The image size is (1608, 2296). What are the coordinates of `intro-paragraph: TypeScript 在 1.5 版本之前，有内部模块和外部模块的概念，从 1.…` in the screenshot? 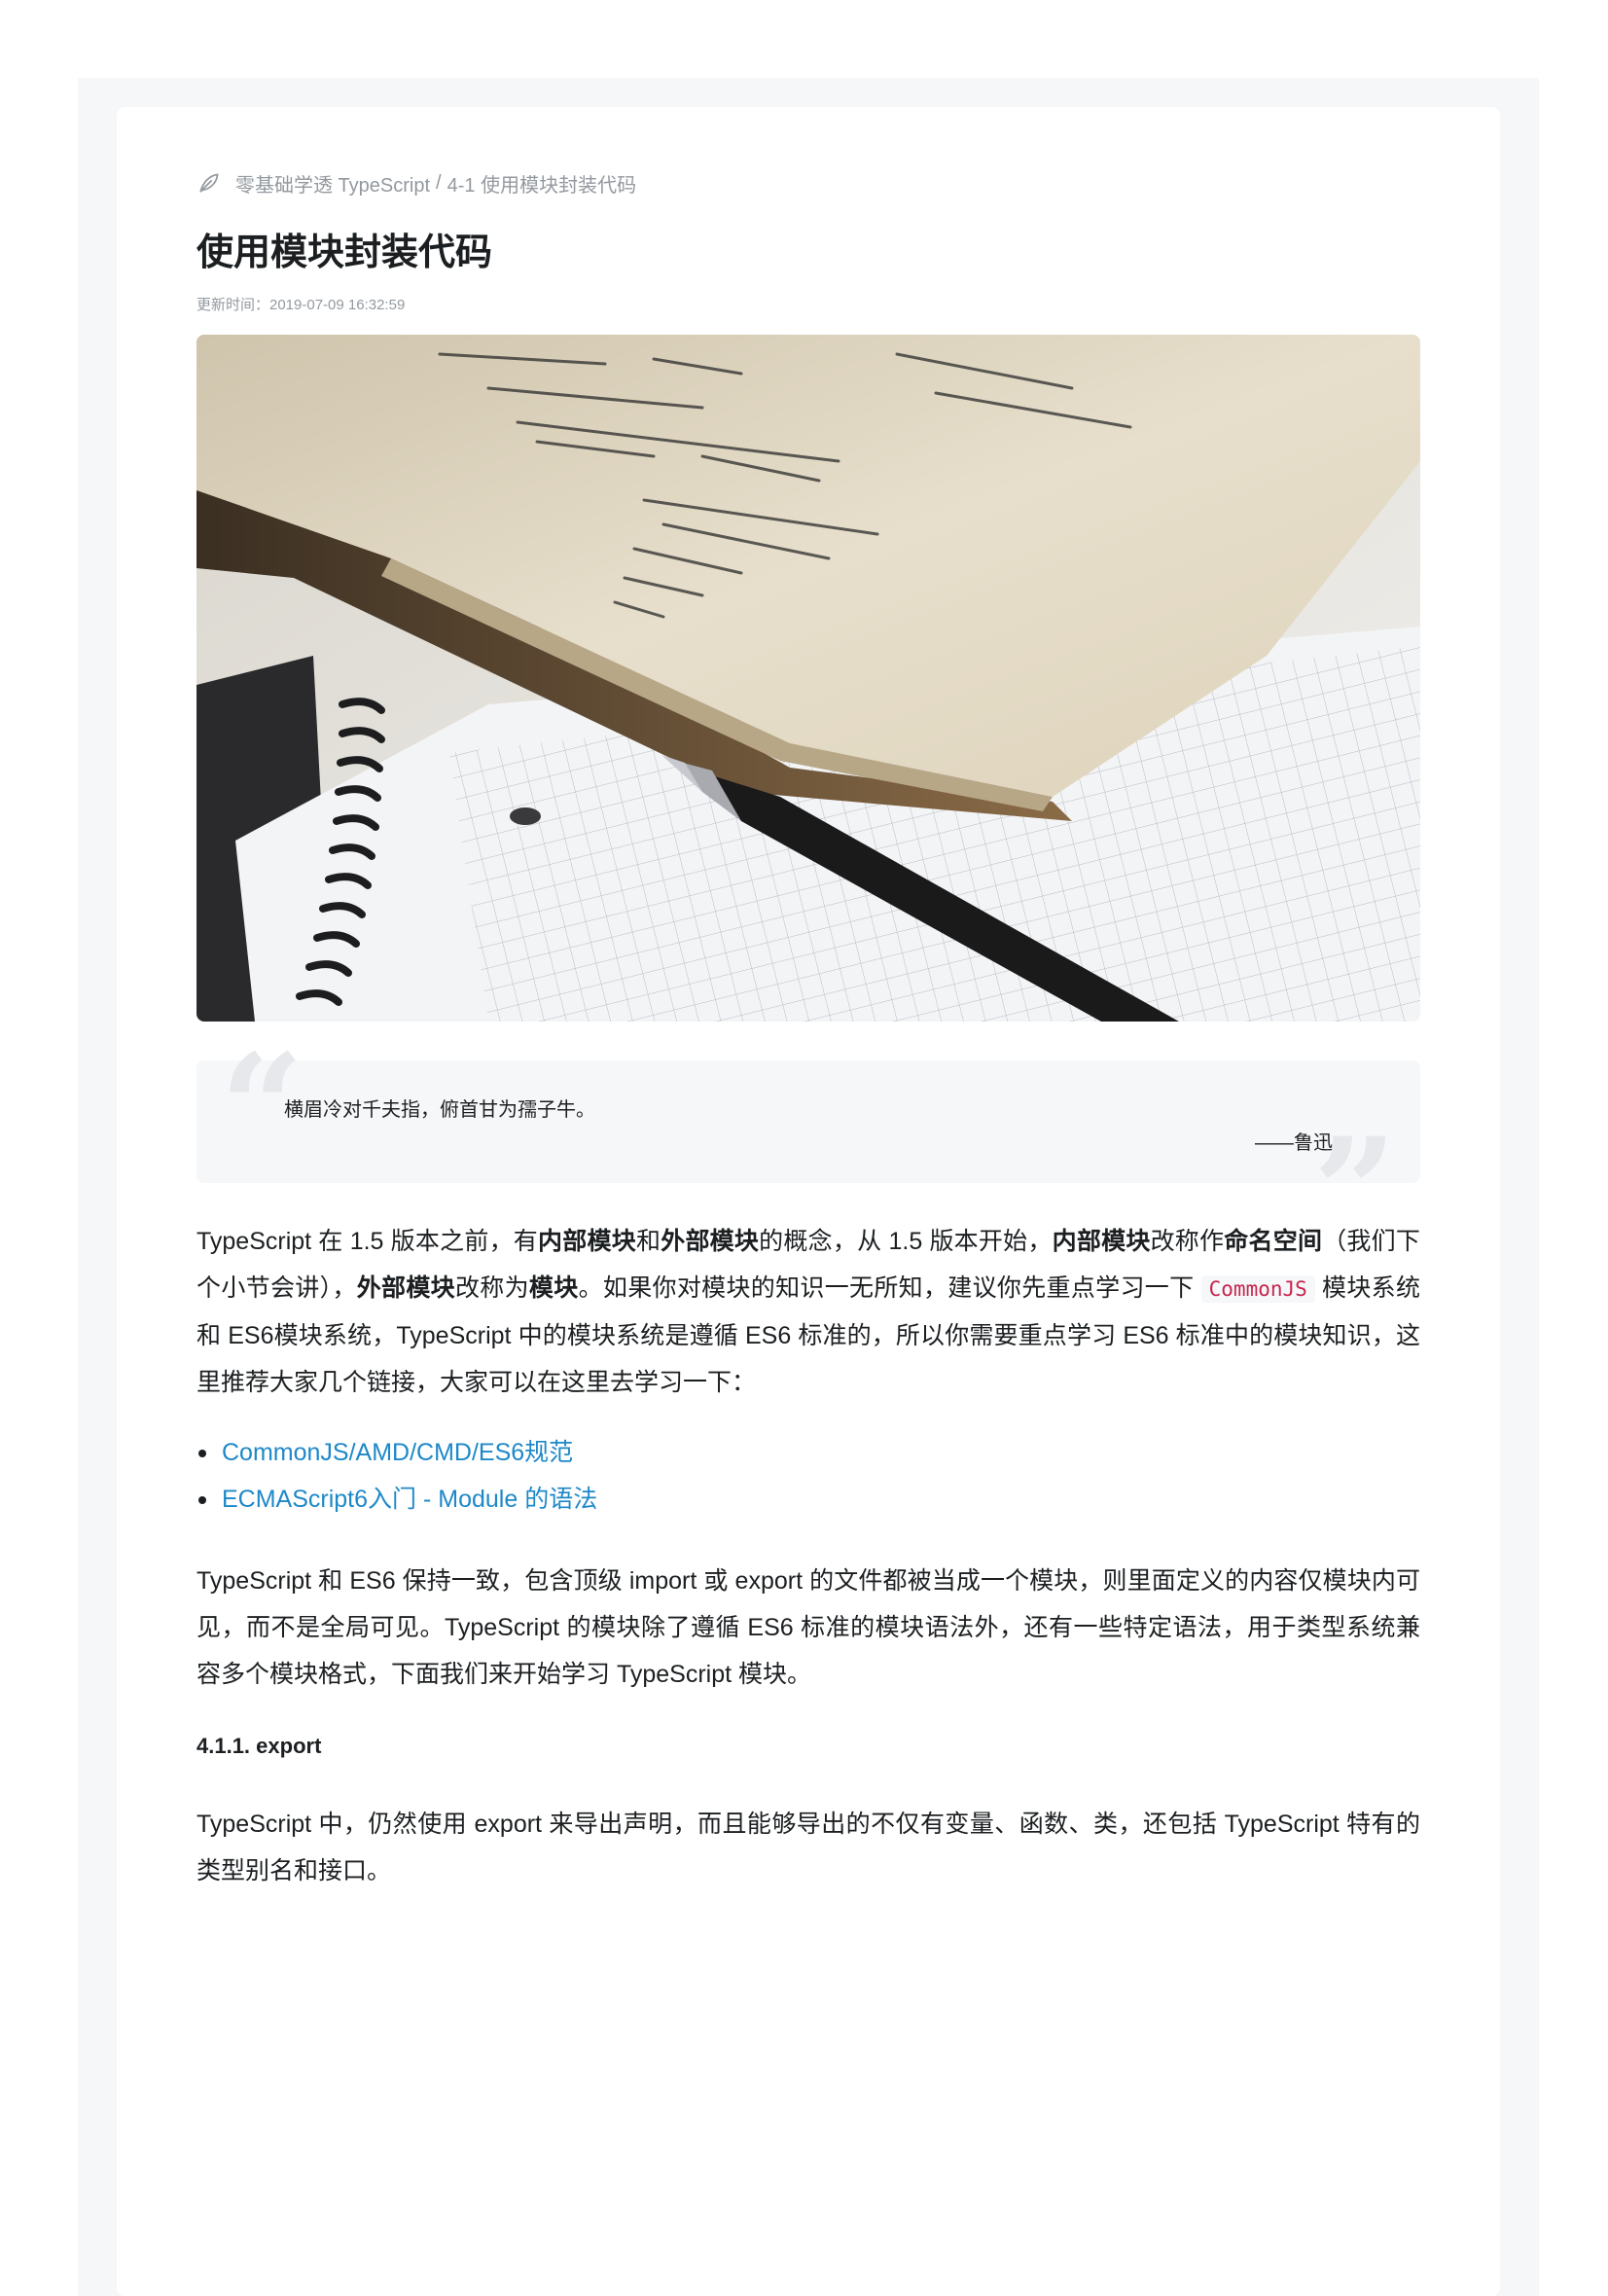 It's located at (808, 1312).